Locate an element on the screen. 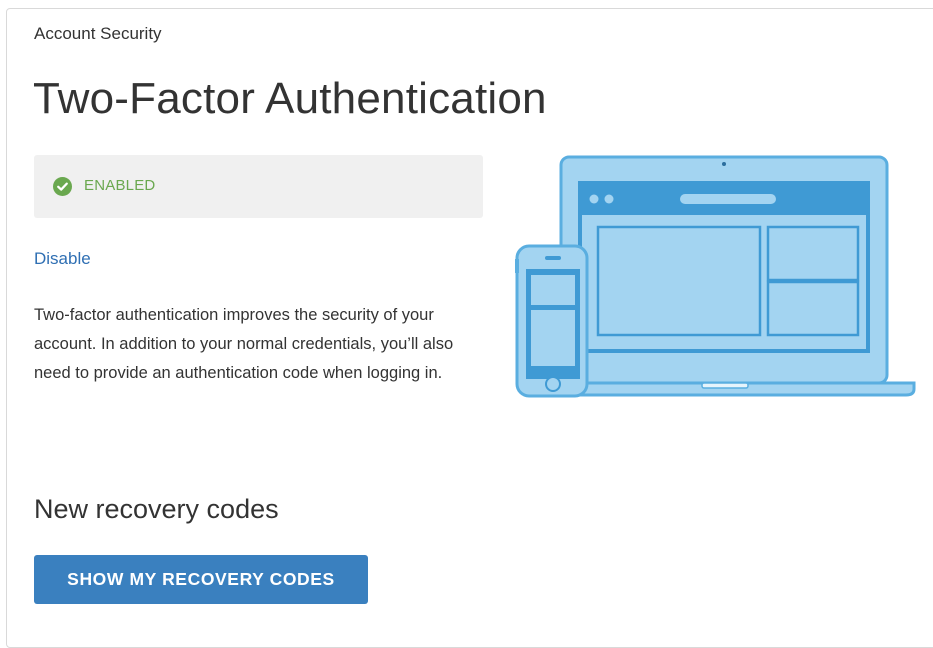  page-title: Two-Factor Authentication is located at coordinates (290, 98).